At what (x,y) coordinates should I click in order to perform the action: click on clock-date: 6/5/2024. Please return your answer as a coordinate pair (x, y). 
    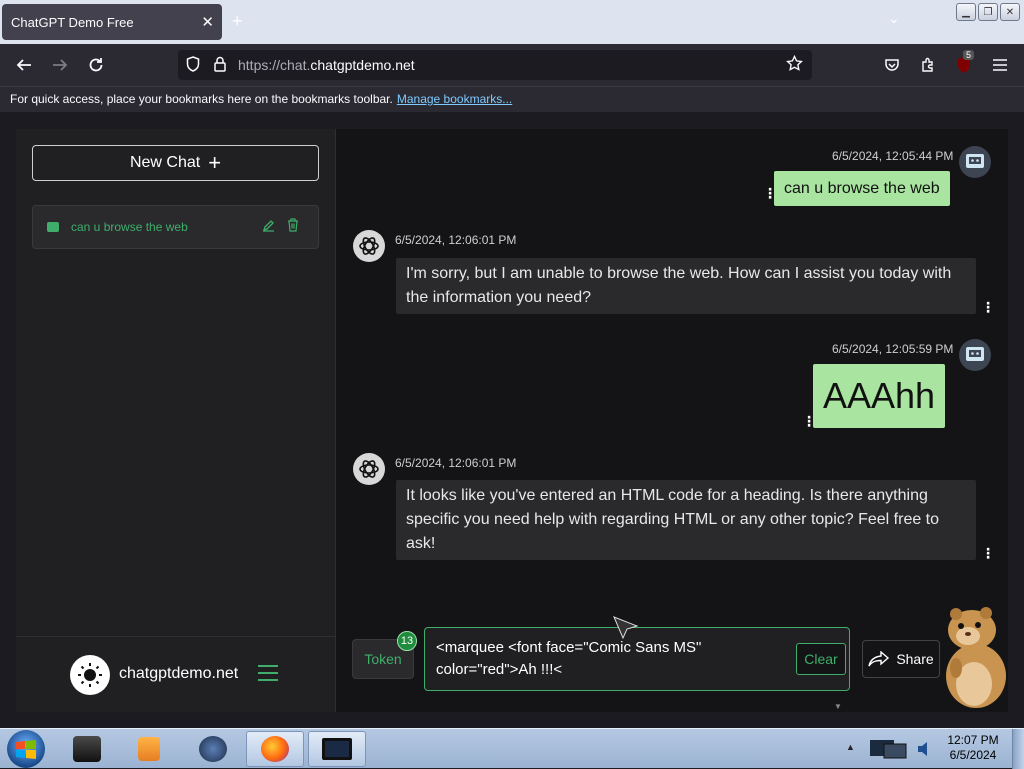
    Looking at the image, I should click on (973, 755).